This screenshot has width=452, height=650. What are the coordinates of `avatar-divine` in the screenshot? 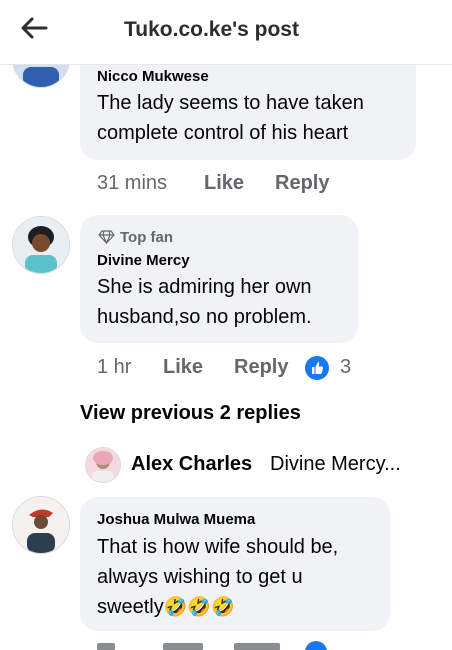 It's located at (41, 245).